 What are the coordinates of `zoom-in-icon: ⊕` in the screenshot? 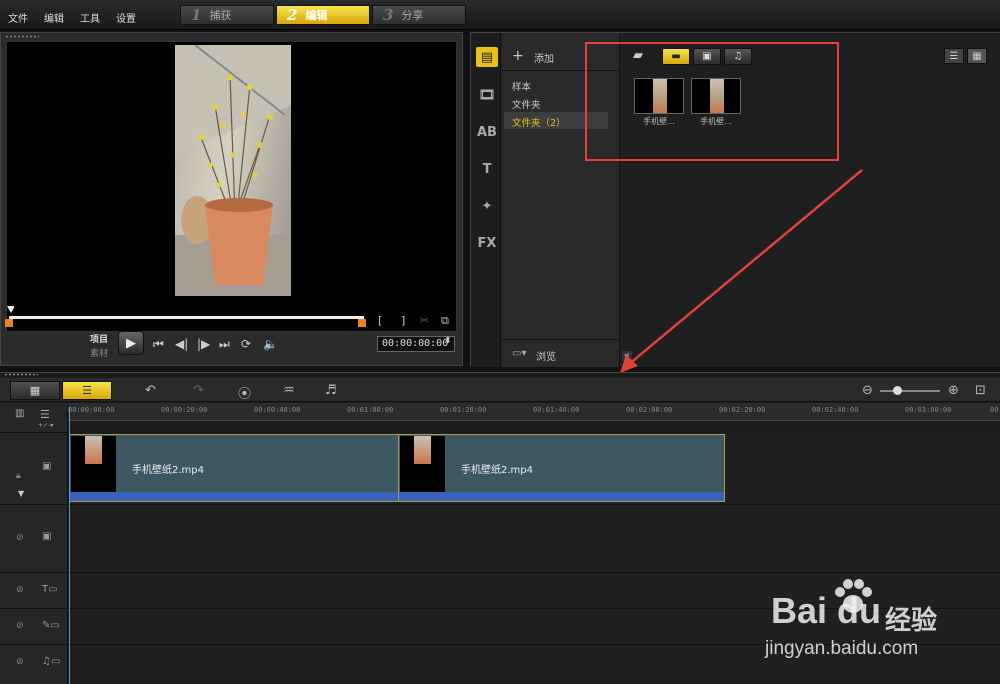 It's located at (953, 390).